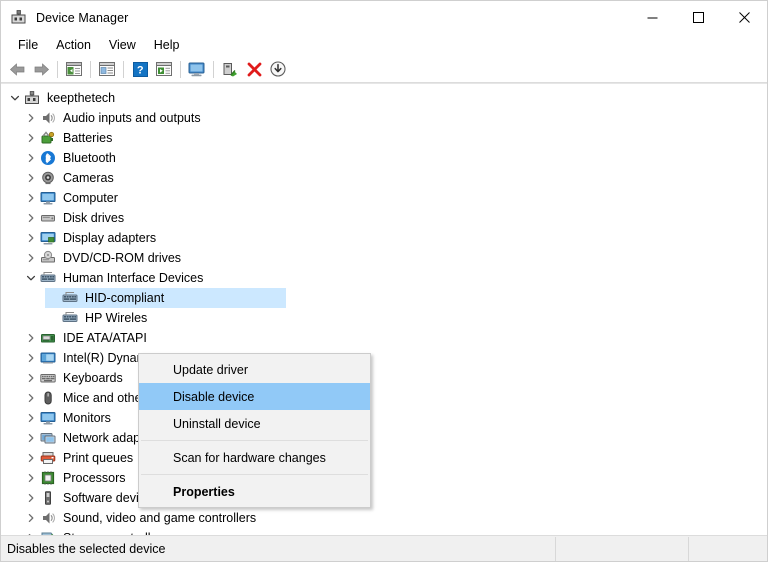 This screenshot has width=768, height=562. Describe the element at coordinates (105, 338) in the screenshot. I see `tree-item-label: IDE ATA/ATAPI` at that location.